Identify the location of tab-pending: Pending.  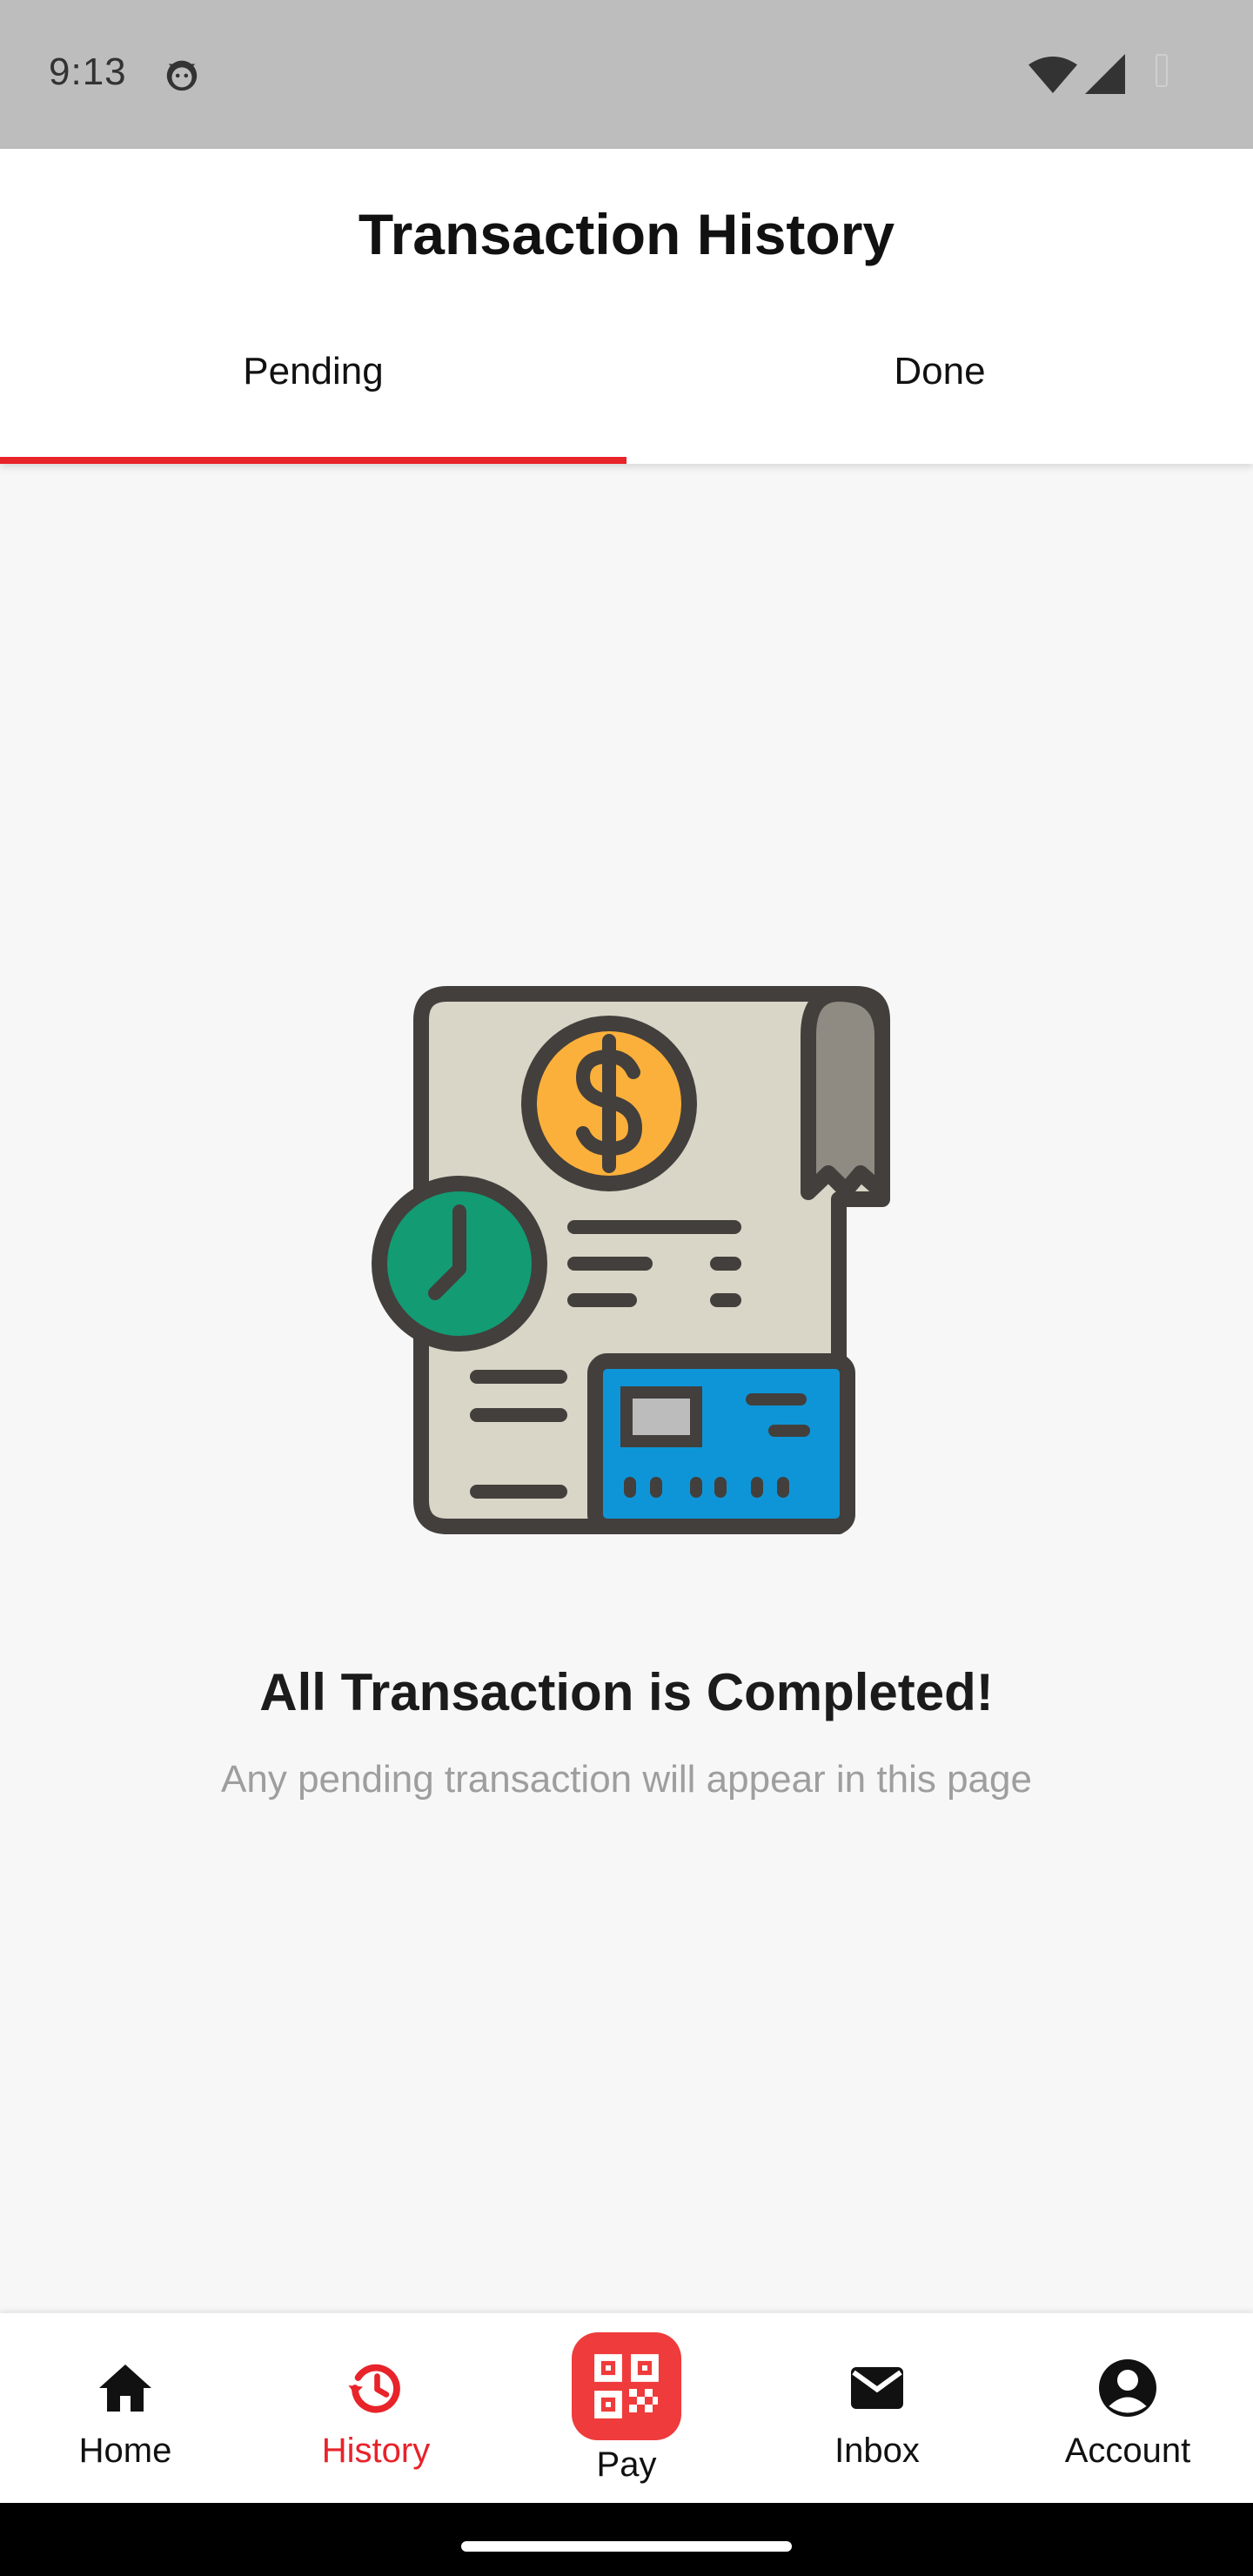
(313, 389).